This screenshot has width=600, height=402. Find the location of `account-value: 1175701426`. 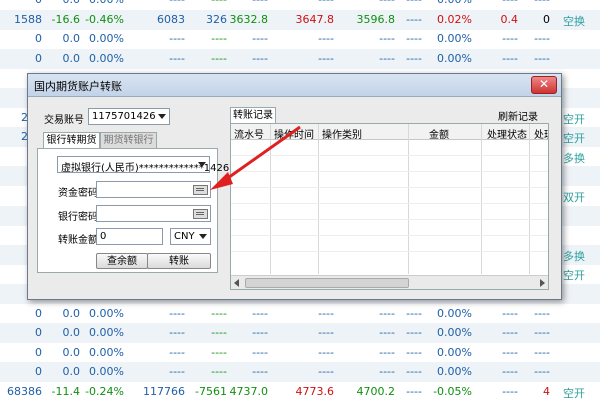

account-value: 1175701426 is located at coordinates (124, 116).